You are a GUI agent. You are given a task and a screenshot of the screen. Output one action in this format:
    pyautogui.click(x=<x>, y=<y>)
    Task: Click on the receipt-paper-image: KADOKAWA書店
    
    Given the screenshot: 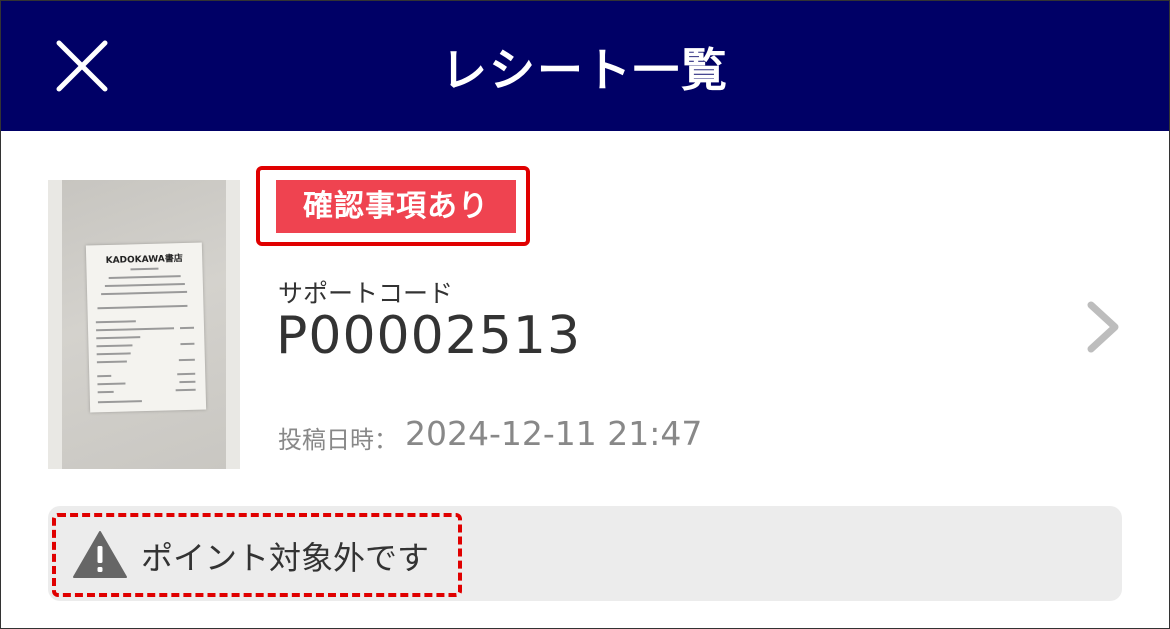 What is the action you would take?
    pyautogui.click(x=146, y=327)
    